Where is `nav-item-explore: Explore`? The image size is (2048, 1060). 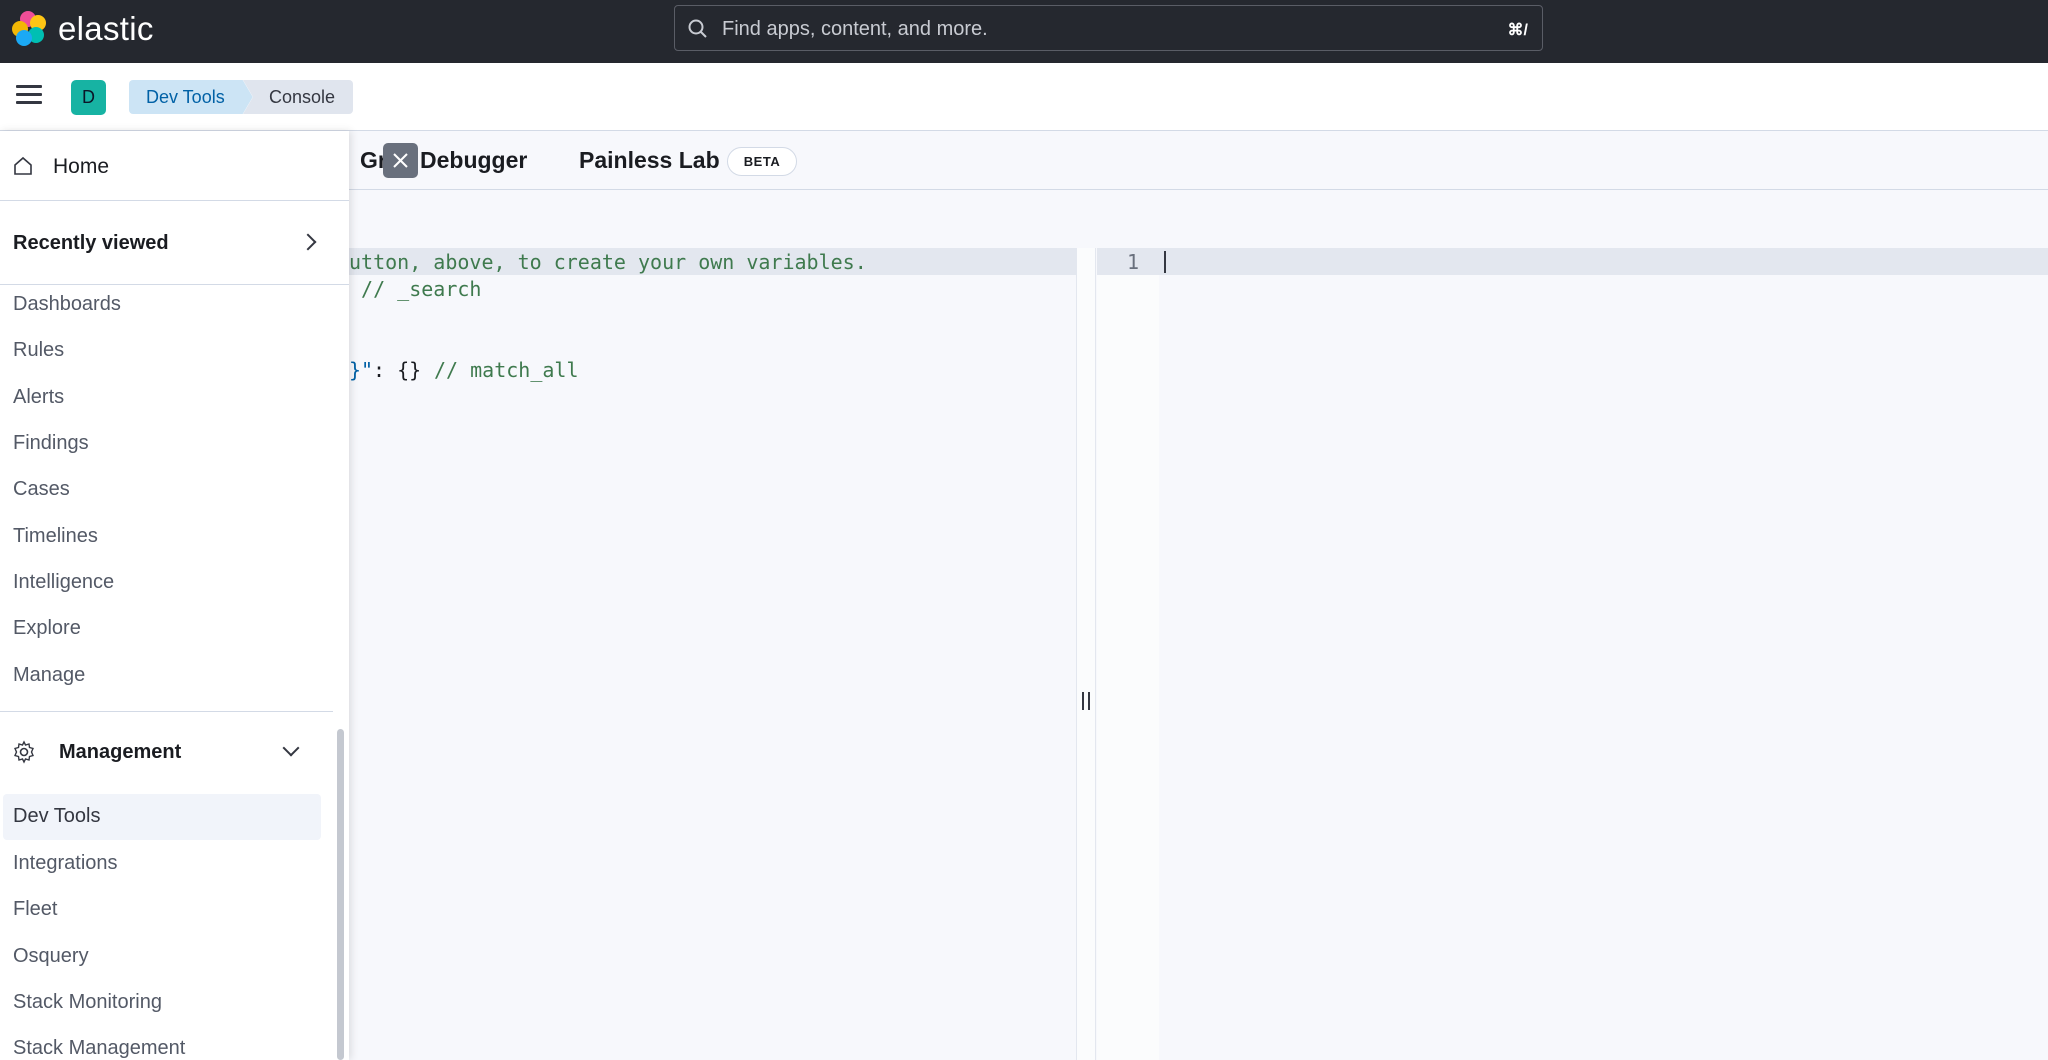 nav-item-explore: Explore is located at coordinates (47, 628).